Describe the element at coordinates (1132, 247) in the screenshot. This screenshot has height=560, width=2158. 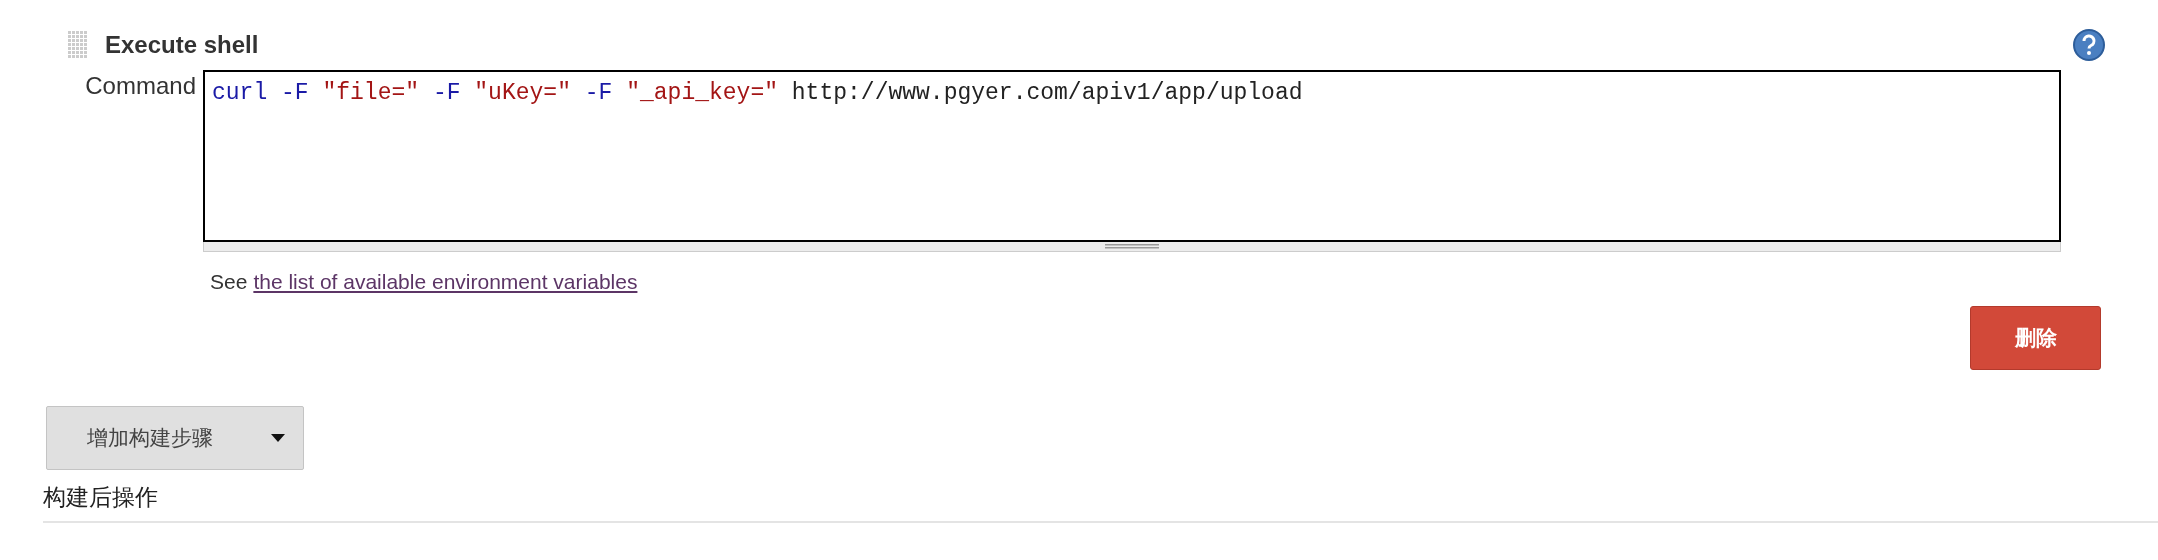
I see `resize-handle` at that location.